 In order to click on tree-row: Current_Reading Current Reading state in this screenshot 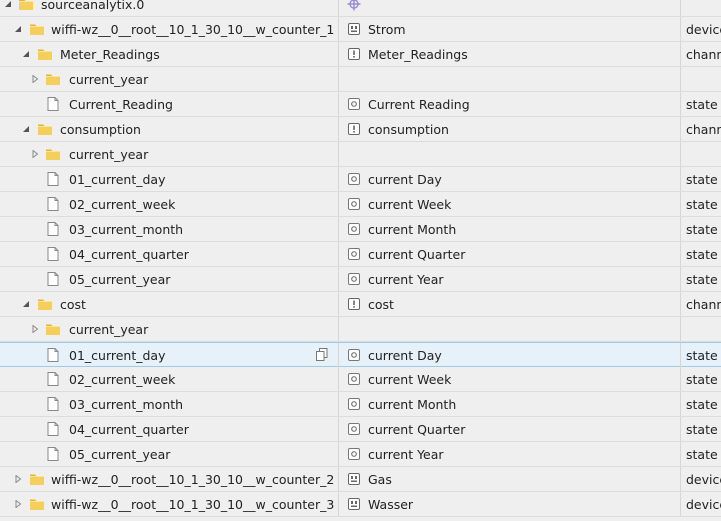, I will do `click(360, 104)`.